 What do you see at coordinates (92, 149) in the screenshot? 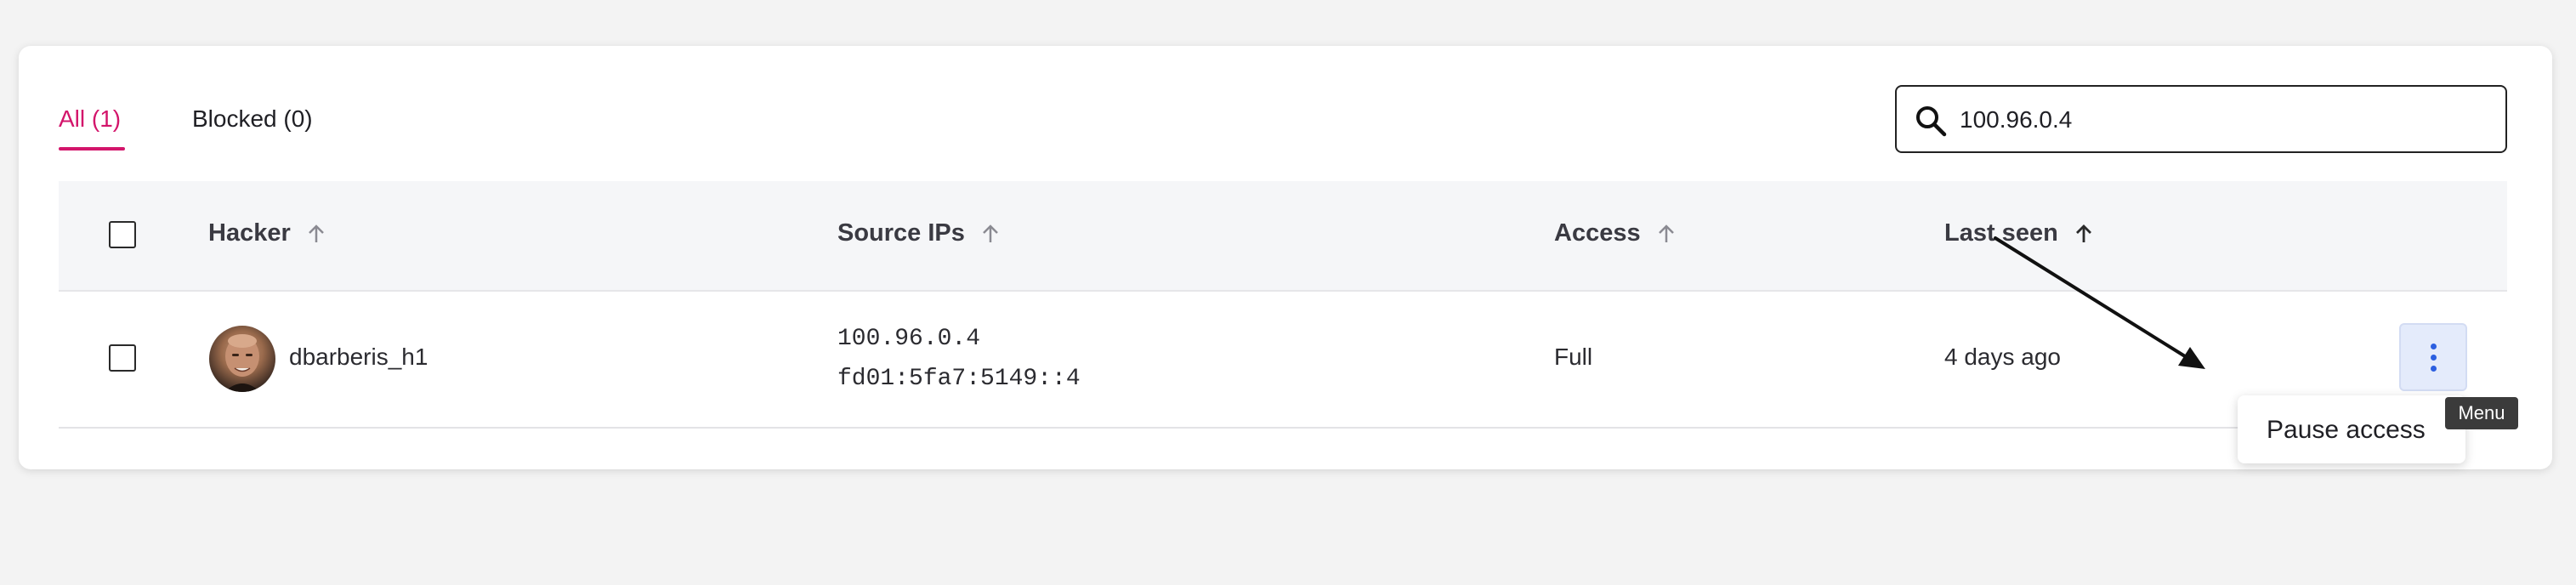
I see `active-tab-indicator` at bounding box center [92, 149].